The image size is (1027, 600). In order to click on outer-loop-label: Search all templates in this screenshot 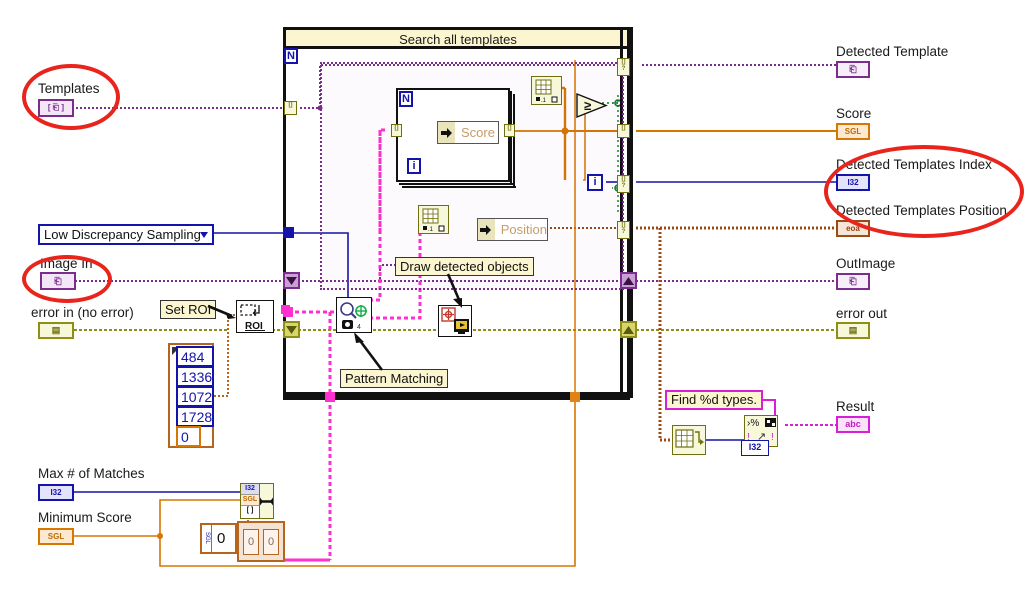, I will do `click(458, 39)`.